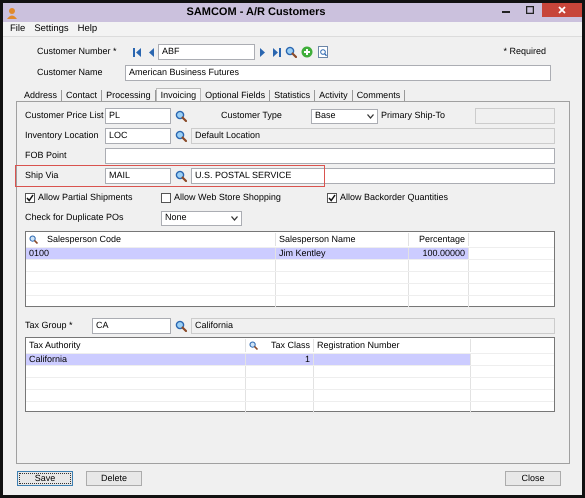 This screenshot has width=585, height=498. I want to click on zoom-button, so click(323, 52).